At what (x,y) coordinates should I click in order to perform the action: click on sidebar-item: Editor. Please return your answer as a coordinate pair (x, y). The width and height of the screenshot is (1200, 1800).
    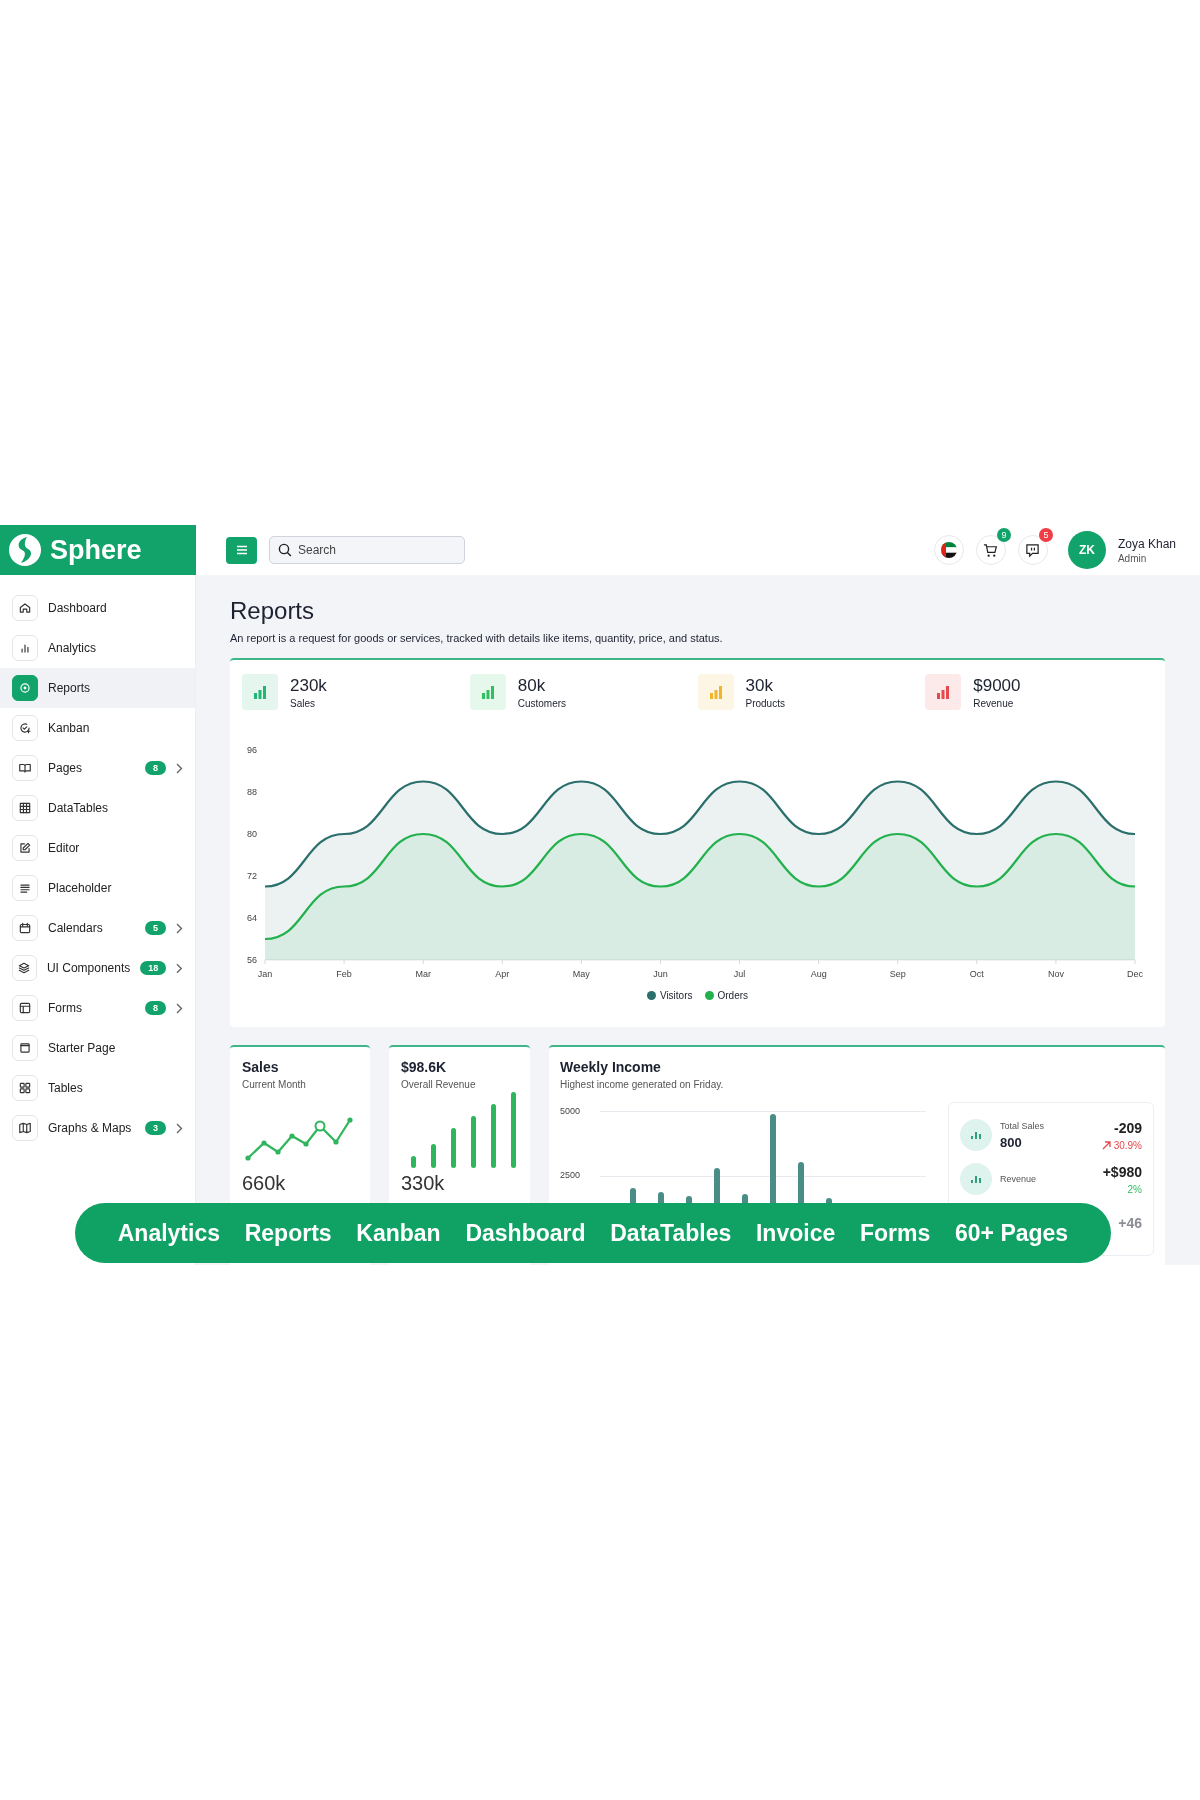
    Looking at the image, I should click on (97, 848).